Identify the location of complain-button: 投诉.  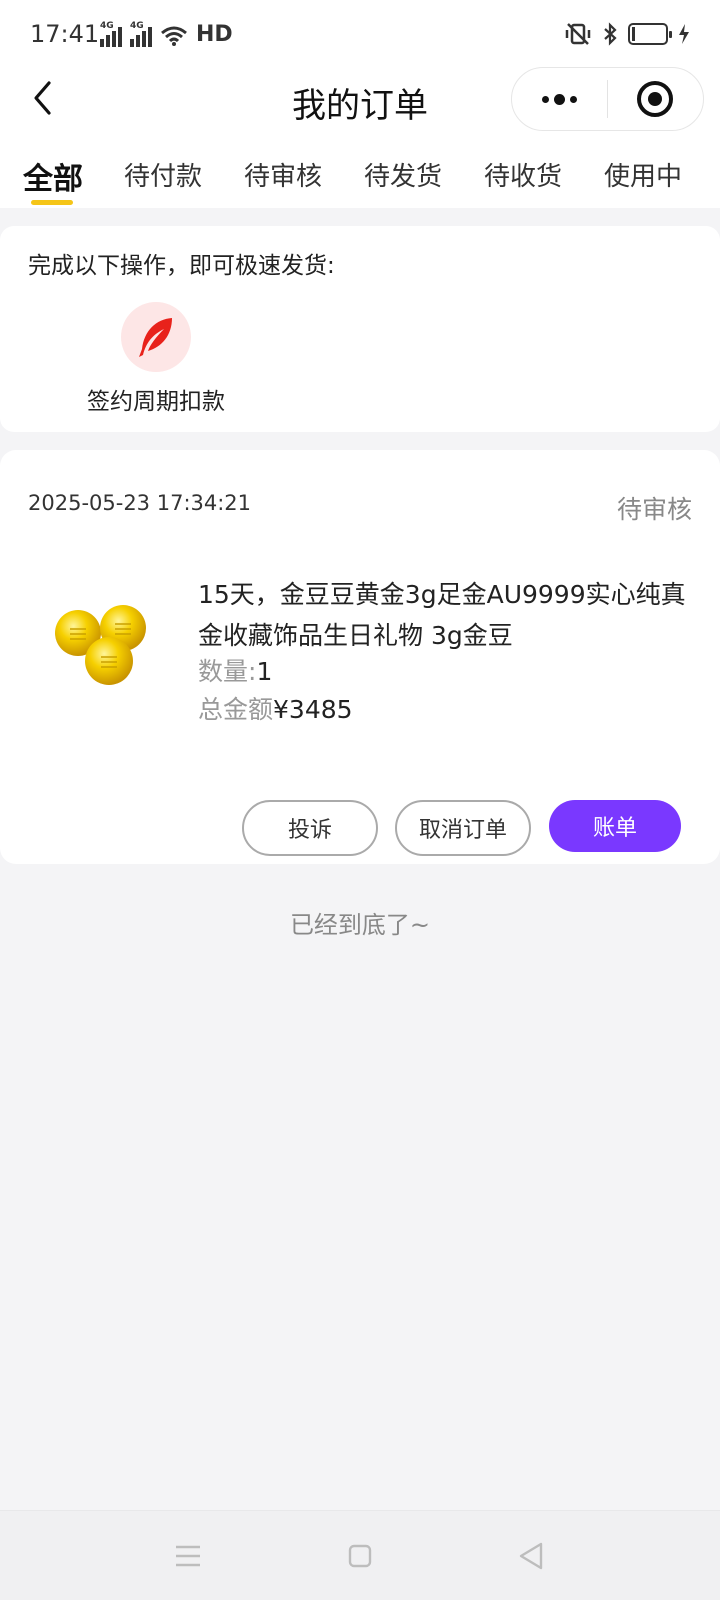
(310, 828).